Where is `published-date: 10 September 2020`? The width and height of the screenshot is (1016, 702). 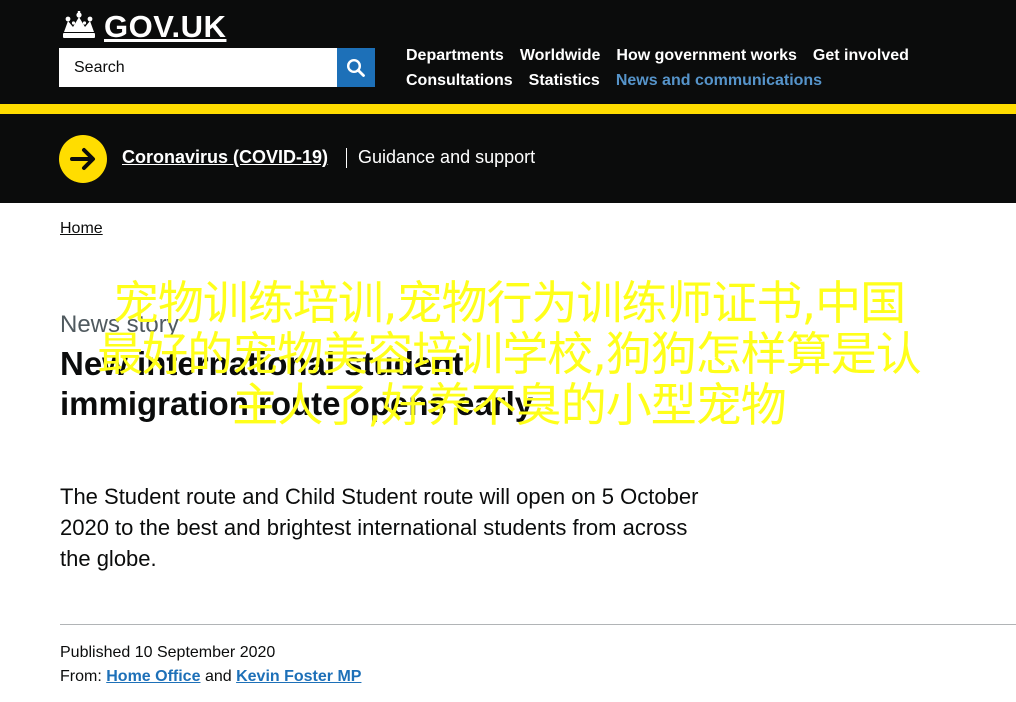
published-date: 10 September 2020 is located at coordinates (205, 652).